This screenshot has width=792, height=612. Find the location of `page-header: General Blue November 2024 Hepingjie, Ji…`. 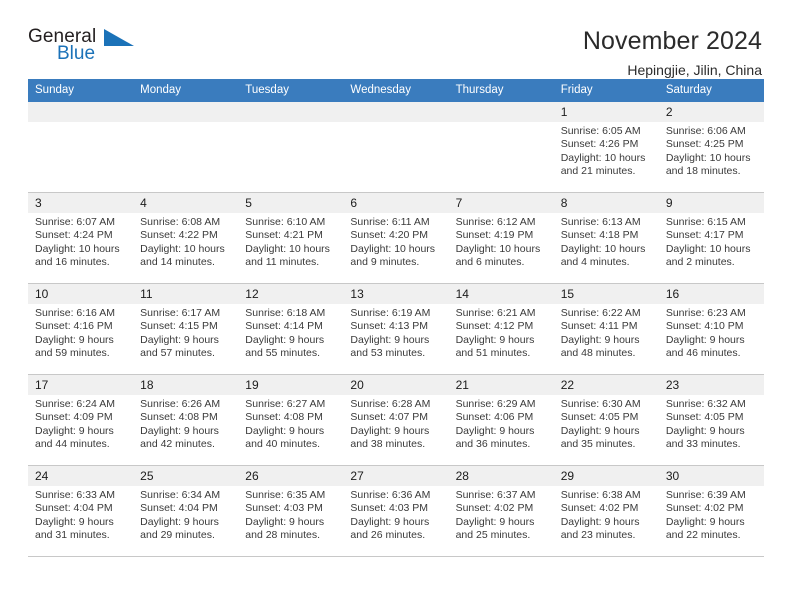

page-header: General Blue November 2024 Hepingjie, Ji… is located at coordinates (396, 39).